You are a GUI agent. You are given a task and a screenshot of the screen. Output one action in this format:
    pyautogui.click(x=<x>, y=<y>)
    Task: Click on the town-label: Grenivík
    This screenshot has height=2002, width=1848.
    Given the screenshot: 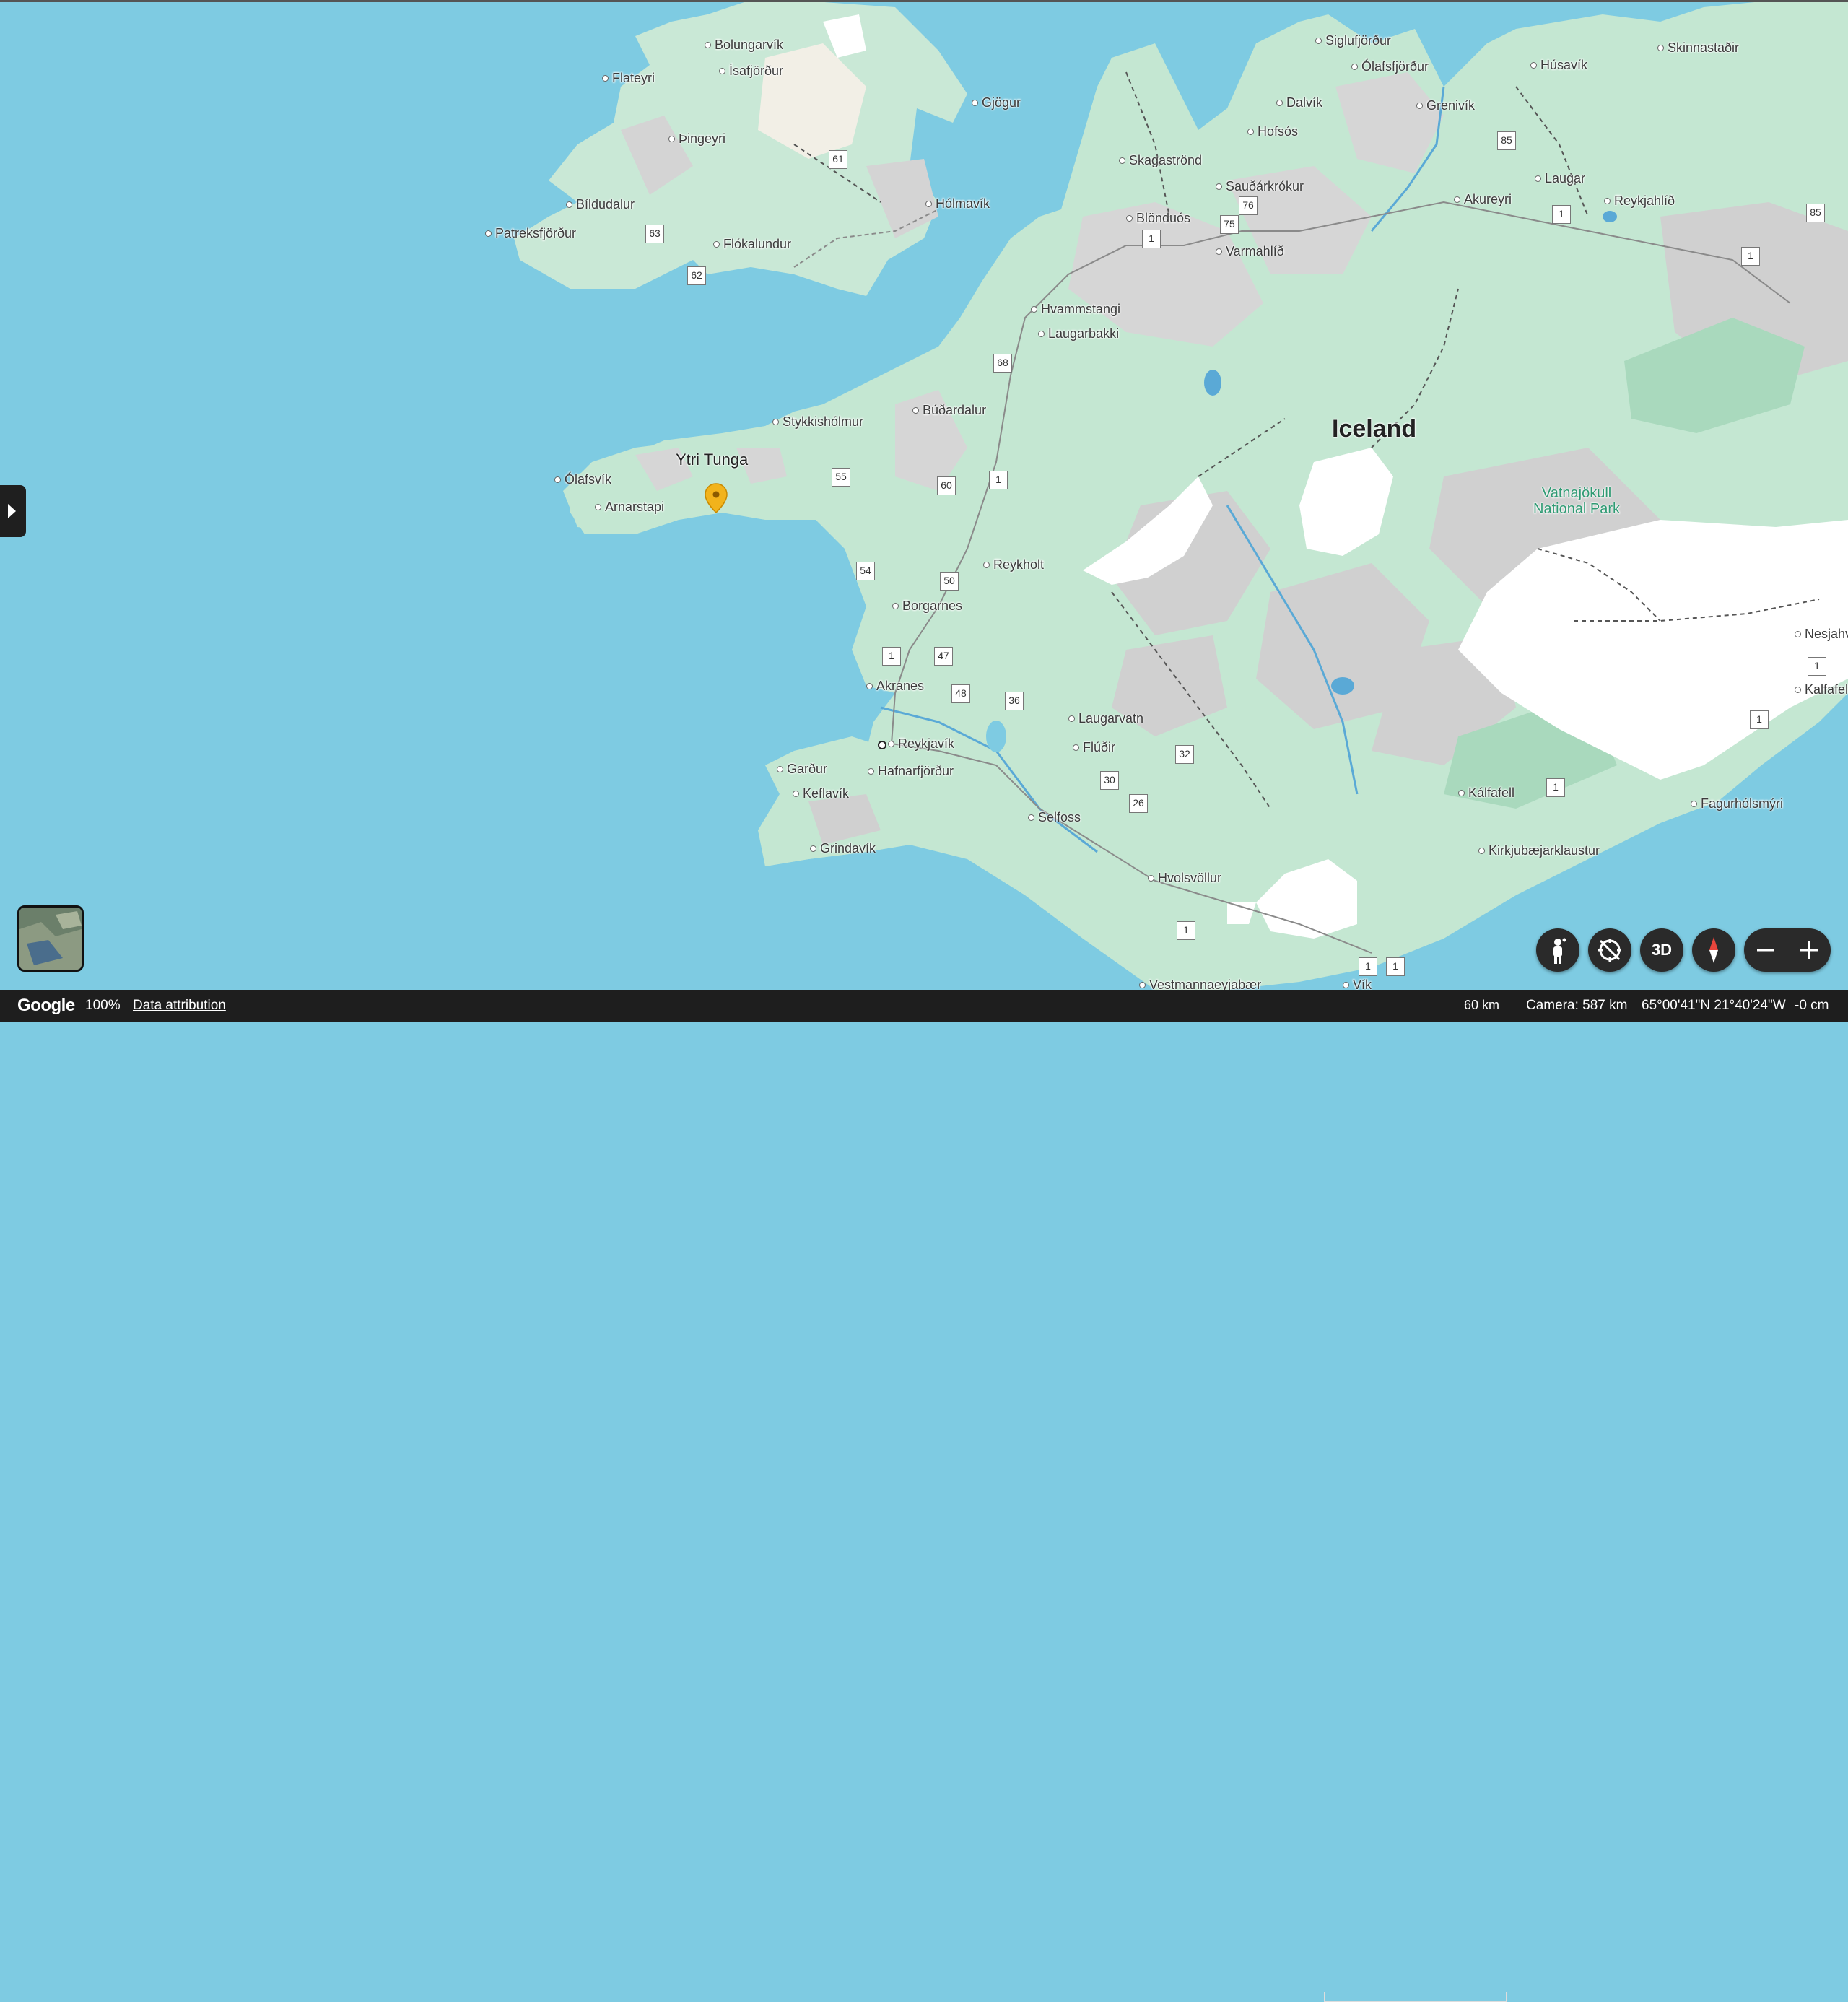 What is the action you would take?
    pyautogui.click(x=1450, y=105)
    